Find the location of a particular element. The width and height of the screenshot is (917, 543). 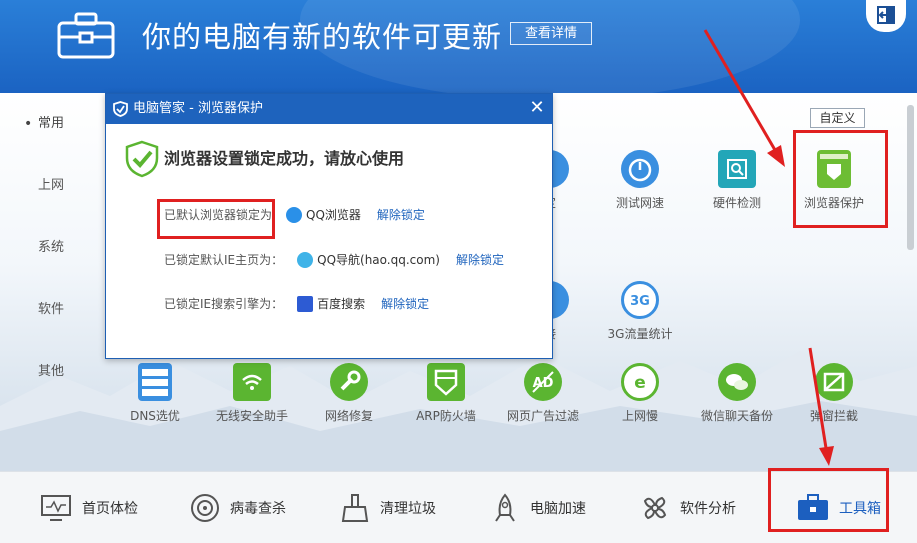

nav-speed-up: 电脑加速 is located at coordinates (538, 508).